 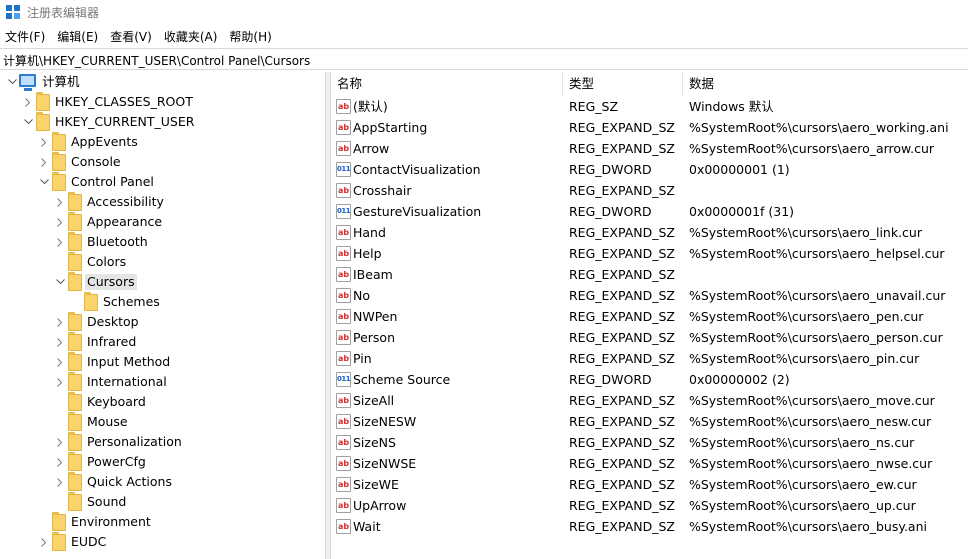 What do you see at coordinates (162, 142) in the screenshot?
I see `tree-item: AppEvents` at bounding box center [162, 142].